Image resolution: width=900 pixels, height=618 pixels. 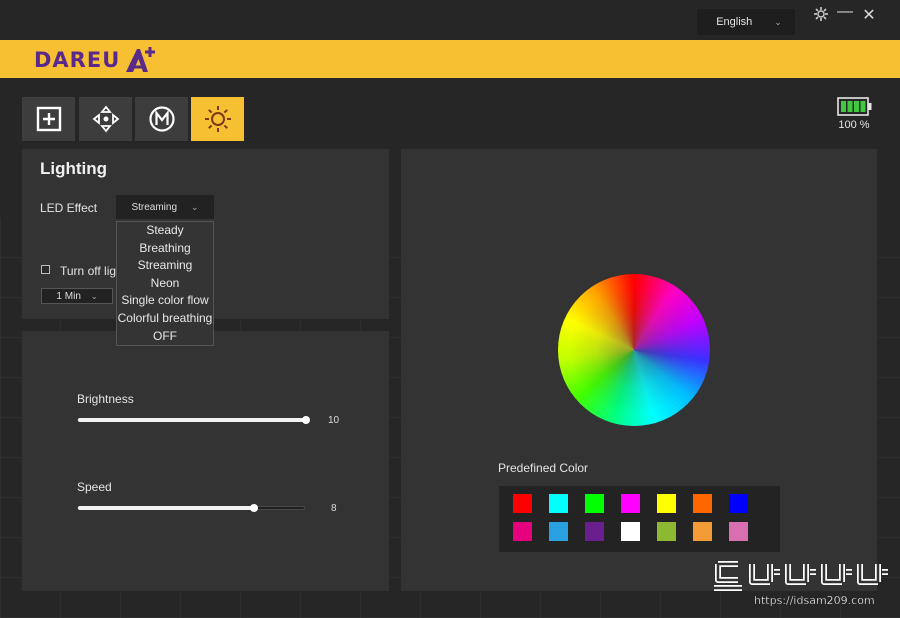 I want to click on brightness-fill, so click(x=192, y=420).